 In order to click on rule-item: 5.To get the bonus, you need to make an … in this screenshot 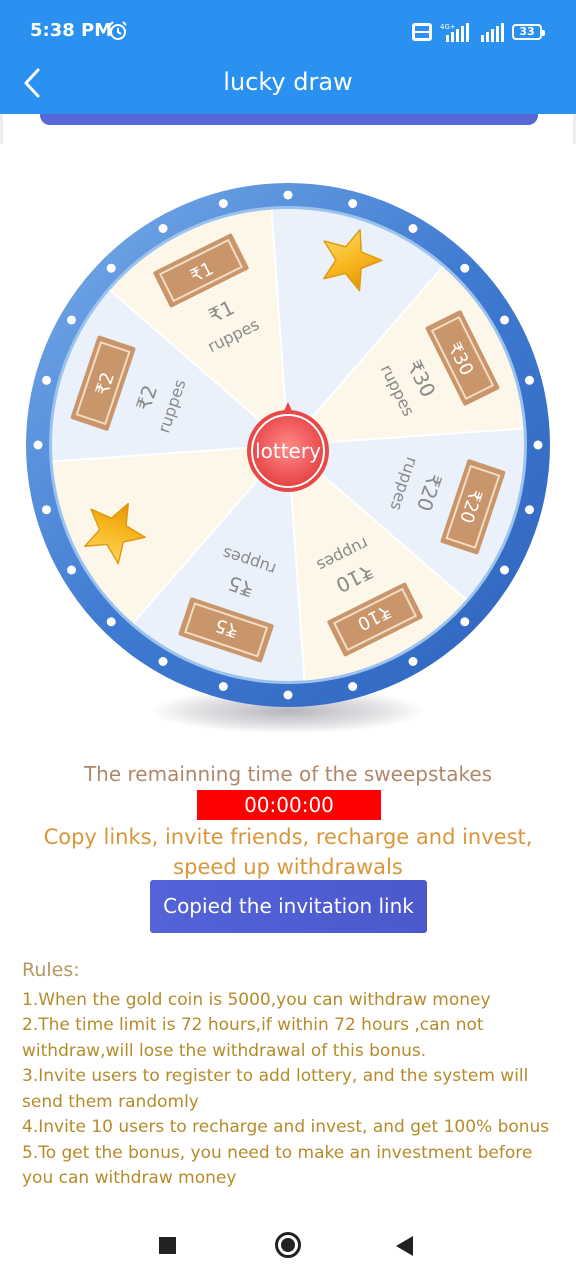, I will do `click(277, 1165)`.